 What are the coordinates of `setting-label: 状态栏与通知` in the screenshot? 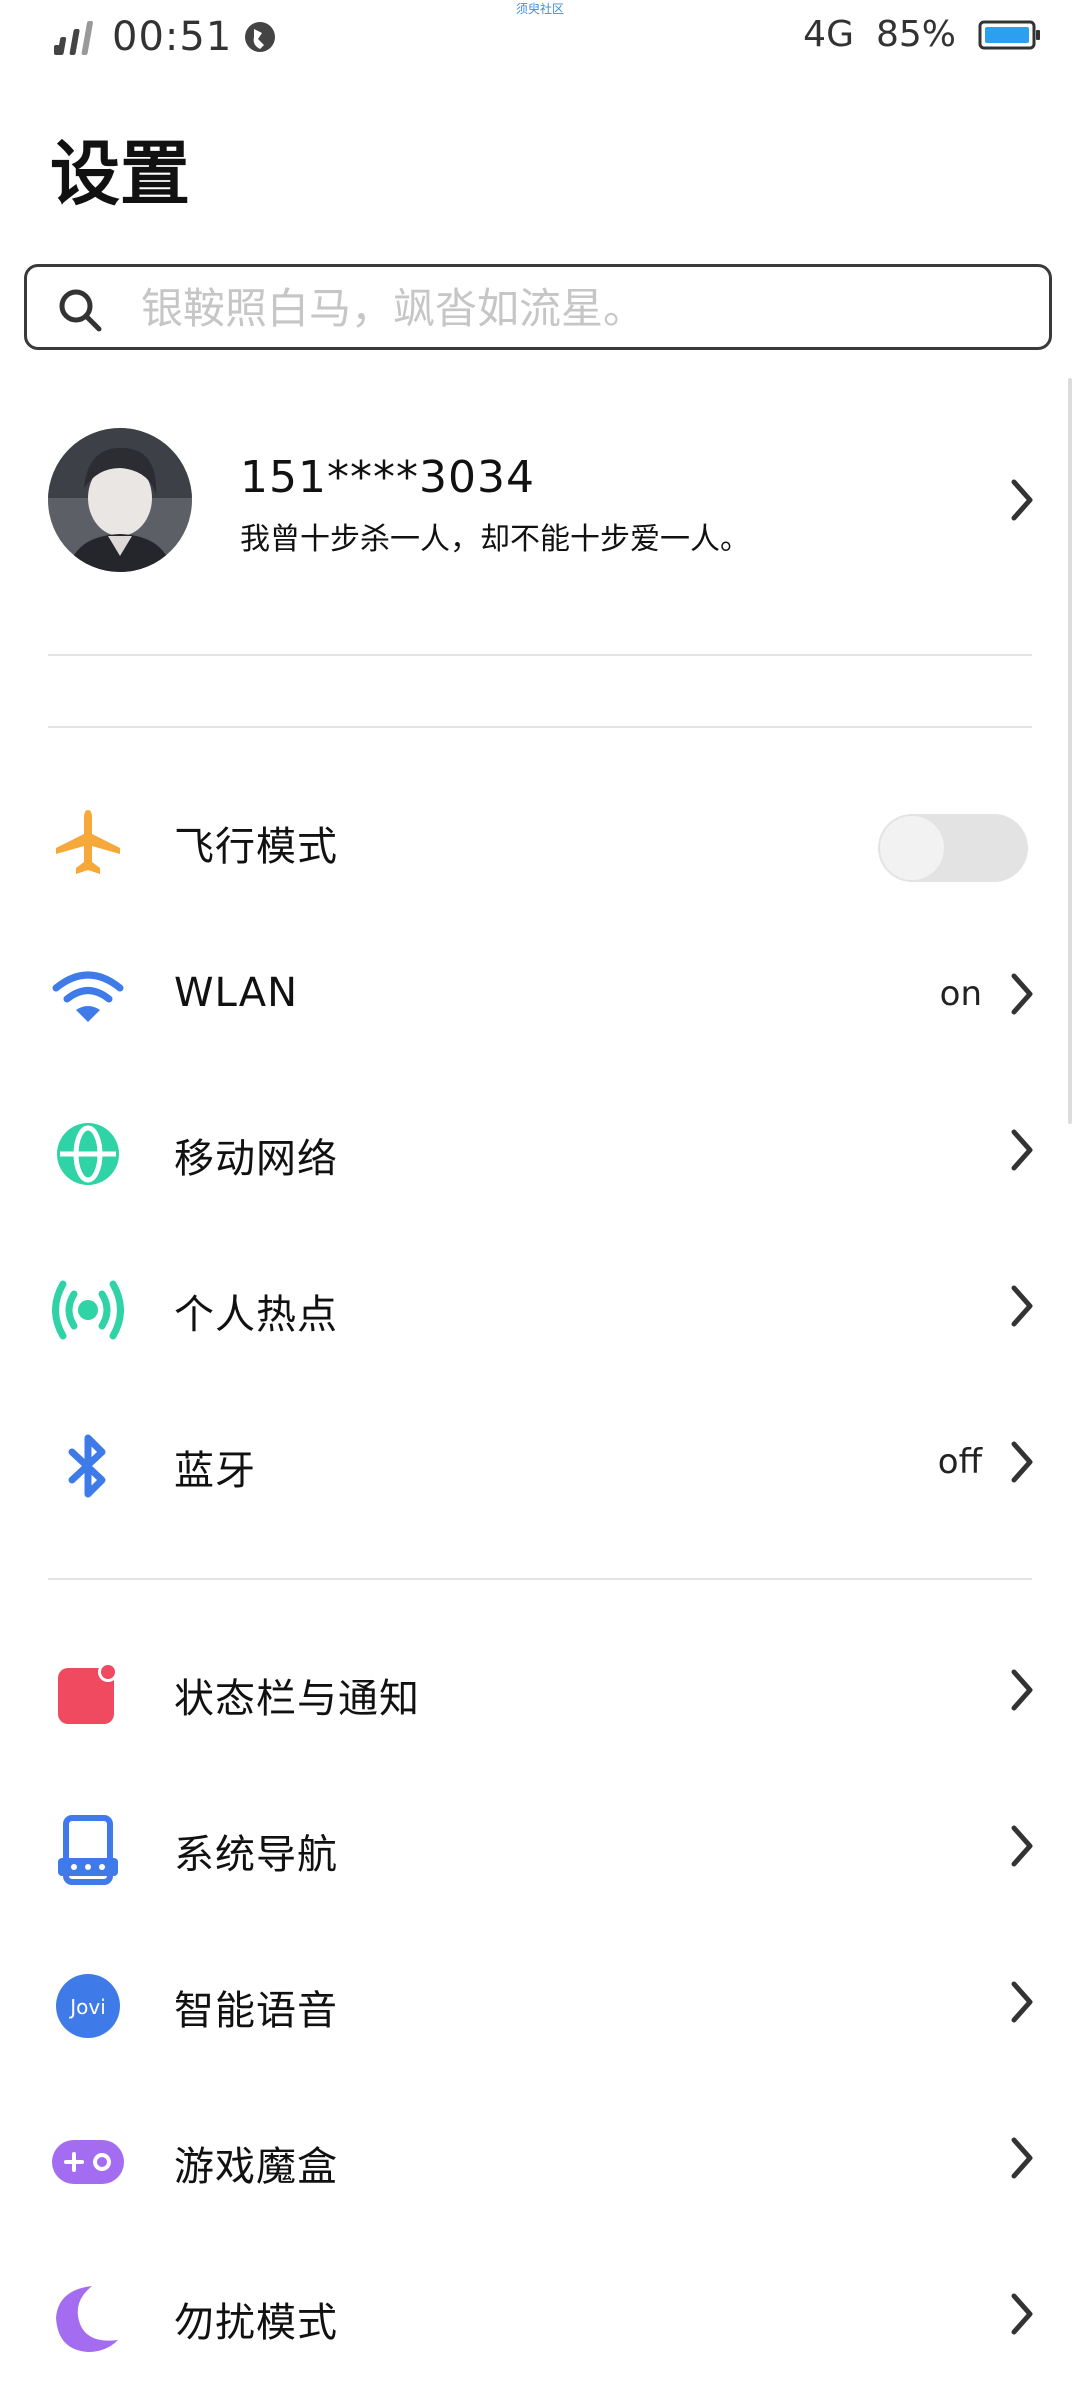 It's located at (297, 1699).